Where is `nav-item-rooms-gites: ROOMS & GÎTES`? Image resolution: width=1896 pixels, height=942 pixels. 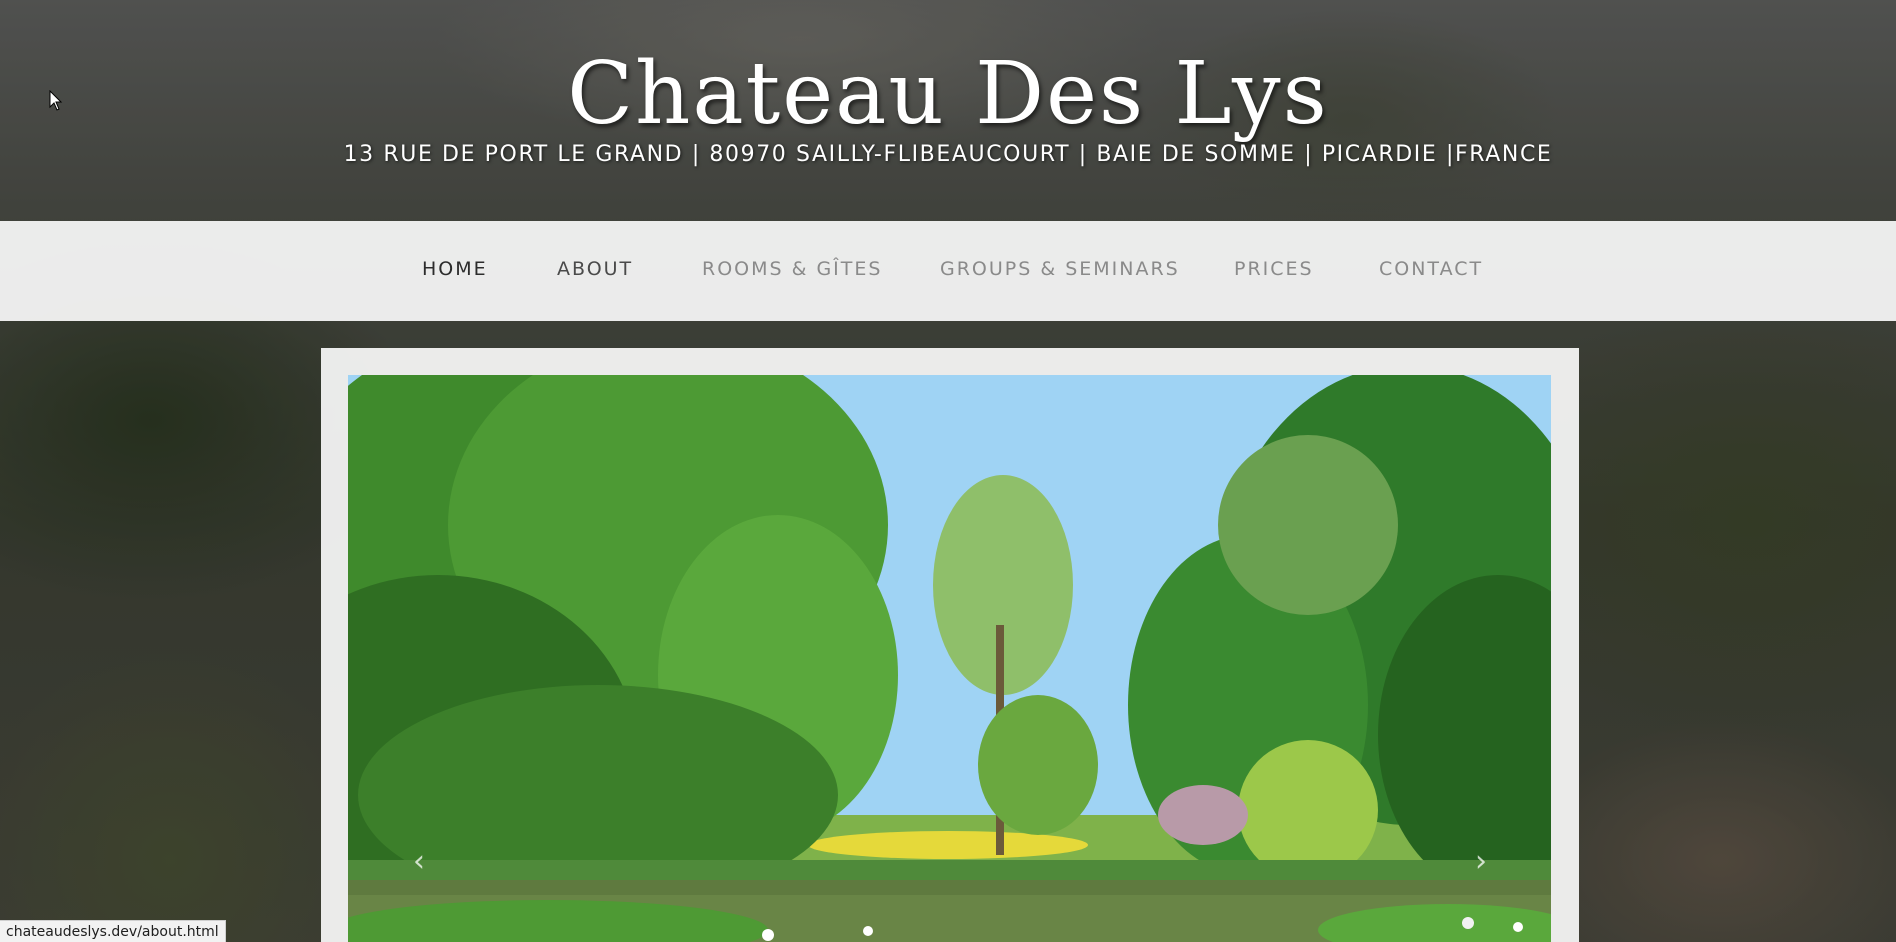
nav-item-rooms-gites: ROOMS & GÎTES is located at coordinates (792, 269).